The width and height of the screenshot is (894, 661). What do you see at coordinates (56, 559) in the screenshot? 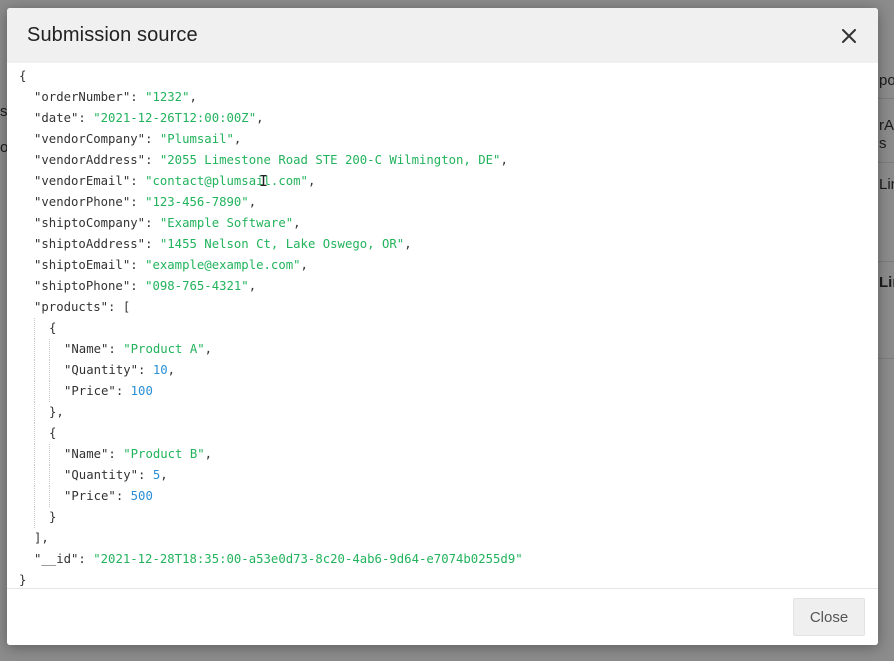
I see `json-key: "__id"` at bounding box center [56, 559].